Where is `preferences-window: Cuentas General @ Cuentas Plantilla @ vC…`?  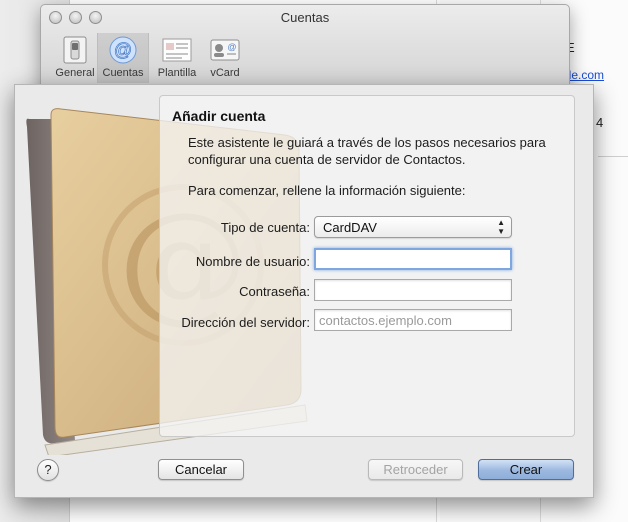 preferences-window: Cuentas General @ Cuentas Plantilla @ vC… is located at coordinates (305, 49).